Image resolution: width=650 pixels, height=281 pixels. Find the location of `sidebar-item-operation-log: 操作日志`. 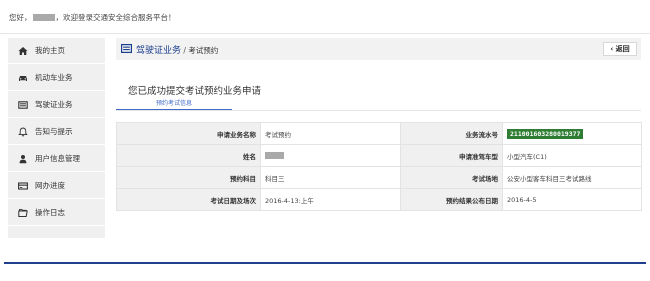

sidebar-item-operation-log: 操作日志 is located at coordinates (56, 213).